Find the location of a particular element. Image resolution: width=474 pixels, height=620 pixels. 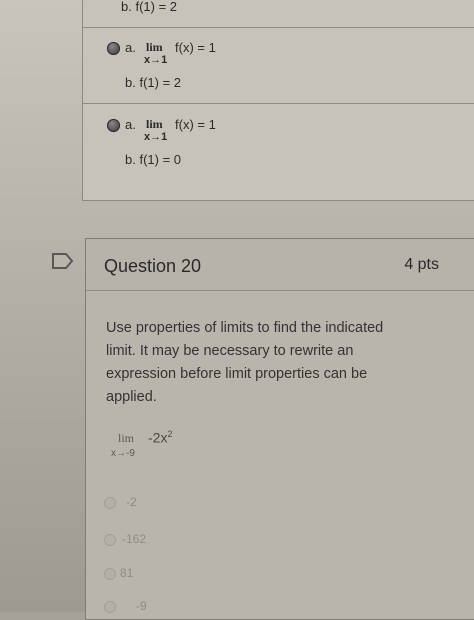

cut-off-answer-line: b. f(1) = 2 is located at coordinates (149, 7).